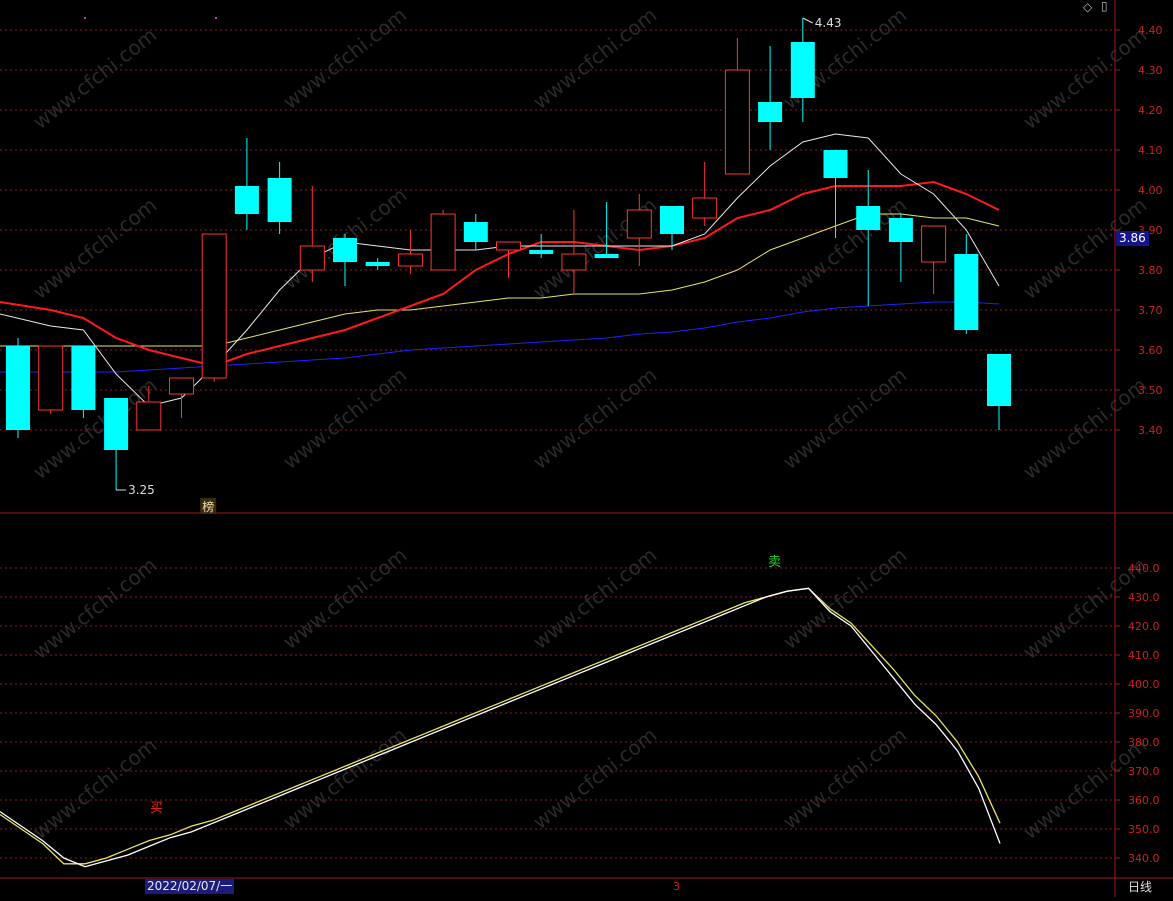 This screenshot has width=1173, height=901. What do you see at coordinates (1144, 829) in the screenshot?
I see `indicator-tick-label: 350.0` at bounding box center [1144, 829].